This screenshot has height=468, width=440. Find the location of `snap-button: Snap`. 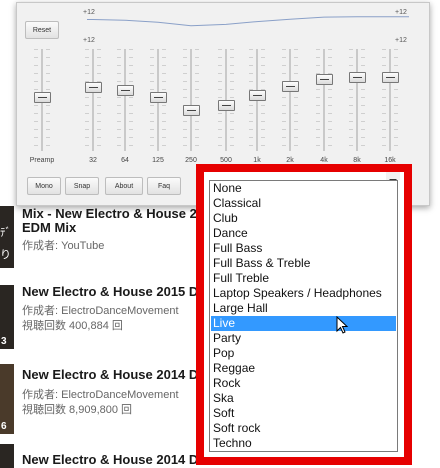

snap-button: Snap is located at coordinates (82, 186).